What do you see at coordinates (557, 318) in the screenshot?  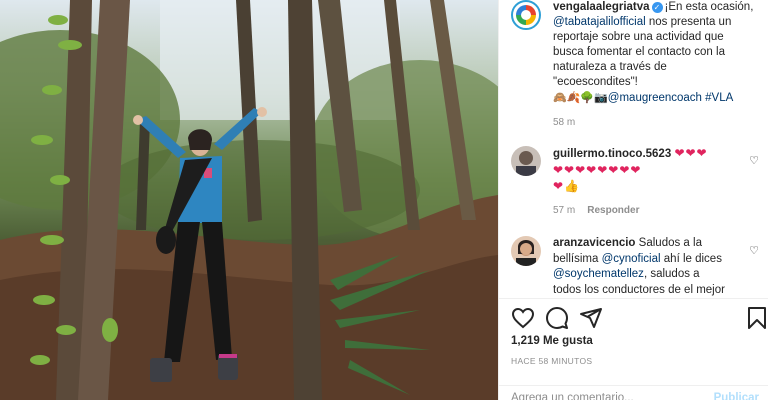 I see `comment-icon` at bounding box center [557, 318].